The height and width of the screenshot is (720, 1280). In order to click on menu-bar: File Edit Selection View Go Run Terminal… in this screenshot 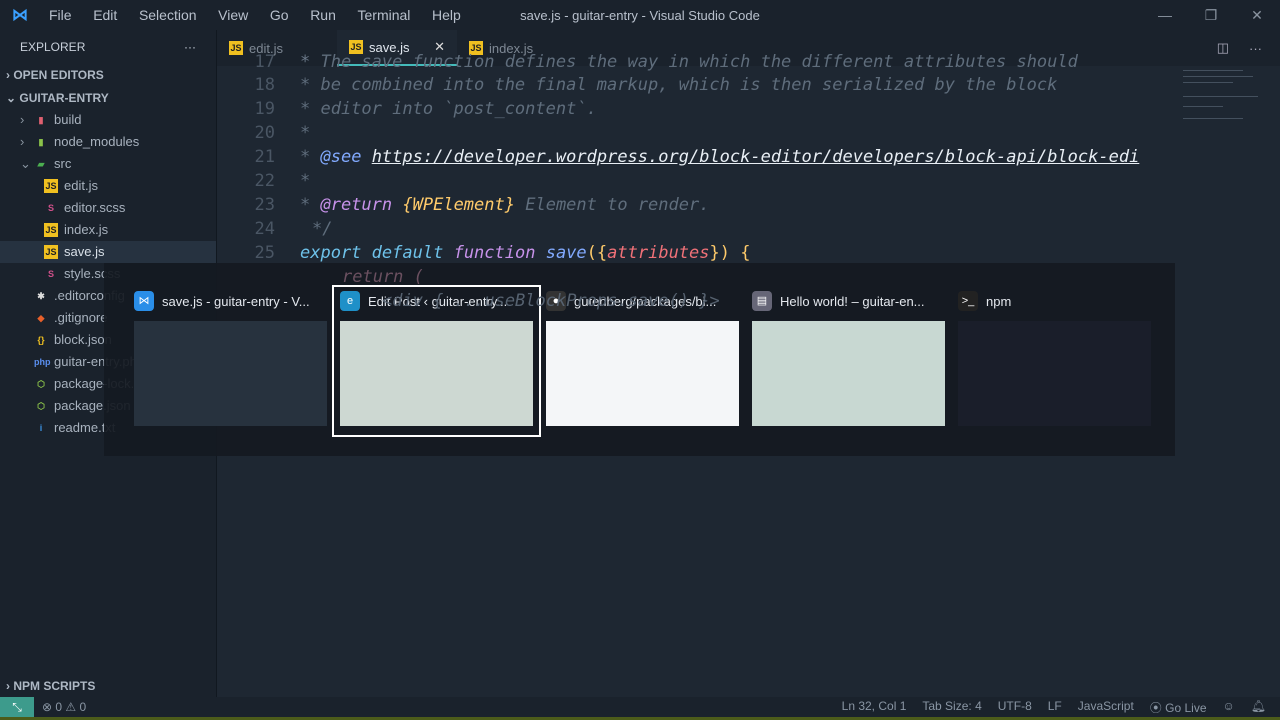, I will do `click(255, 15)`.